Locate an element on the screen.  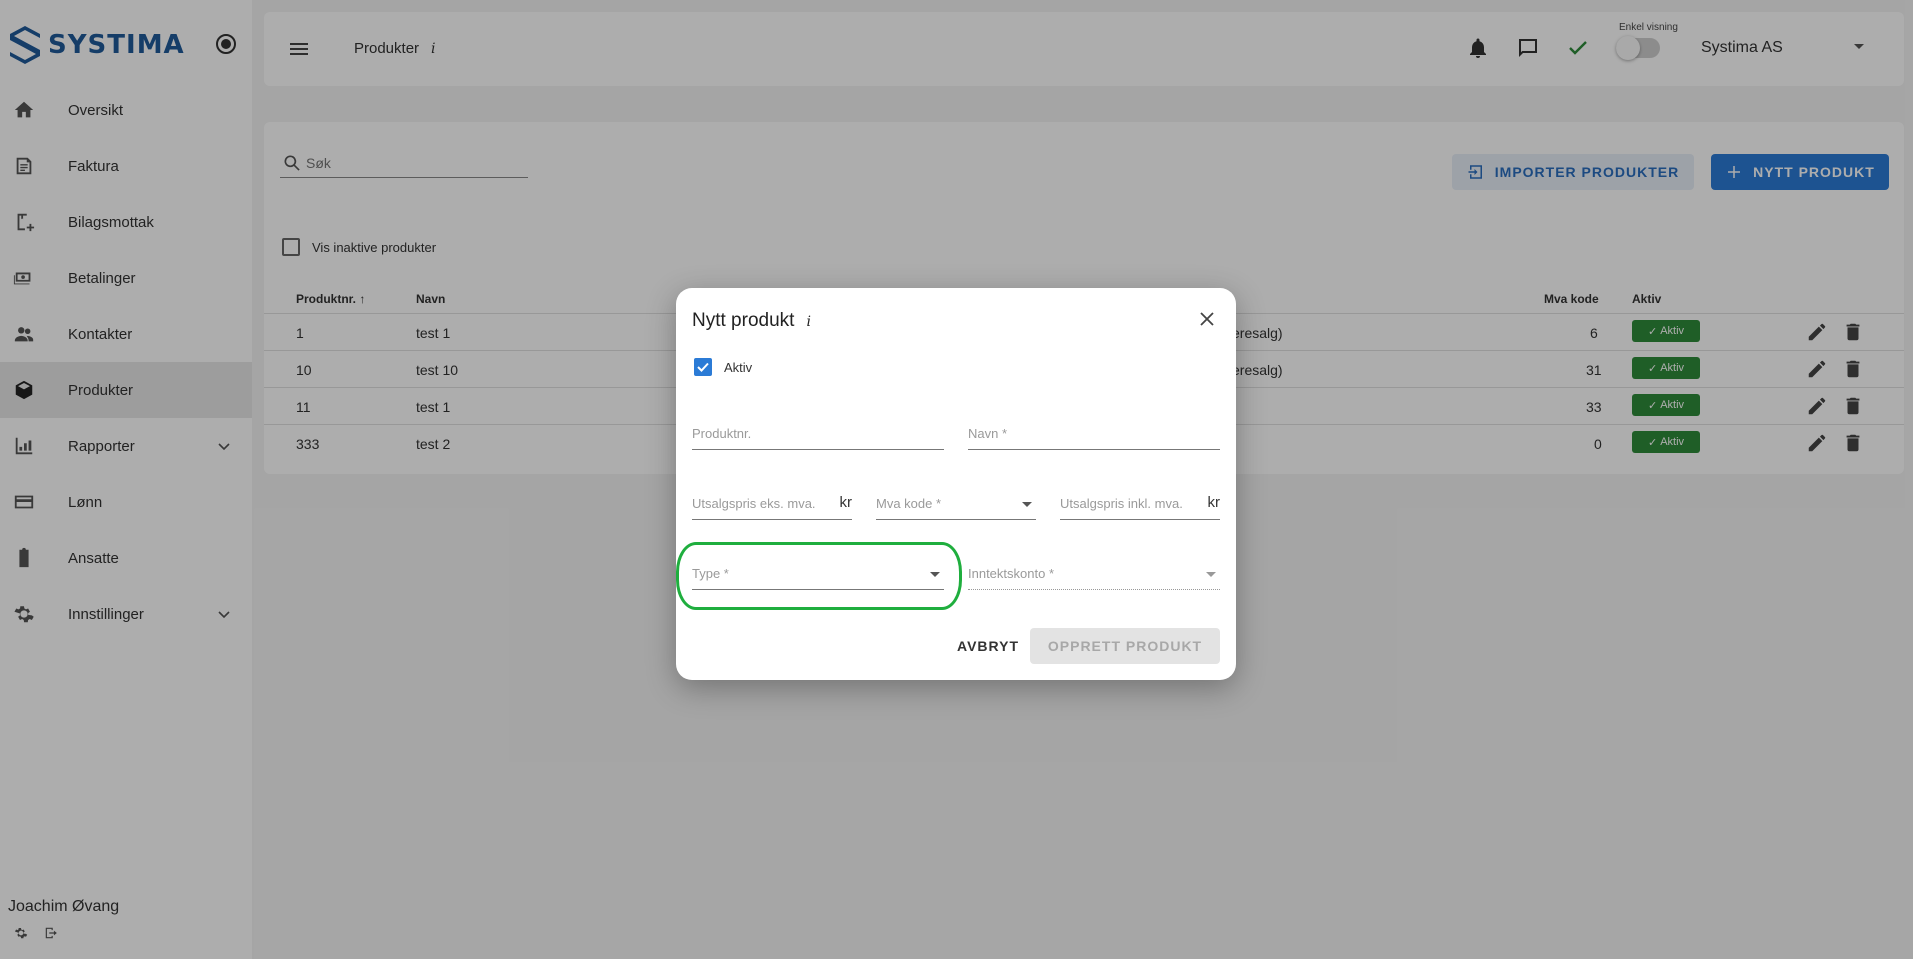
active-checkbox is located at coordinates (703, 367).